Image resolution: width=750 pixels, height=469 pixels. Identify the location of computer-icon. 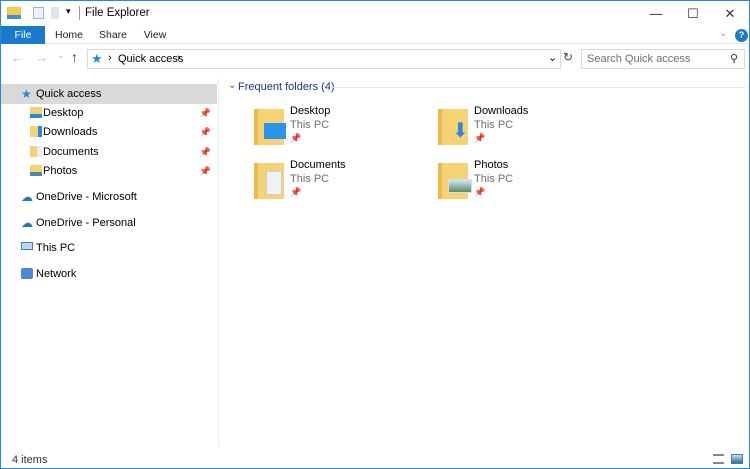
(27, 246).